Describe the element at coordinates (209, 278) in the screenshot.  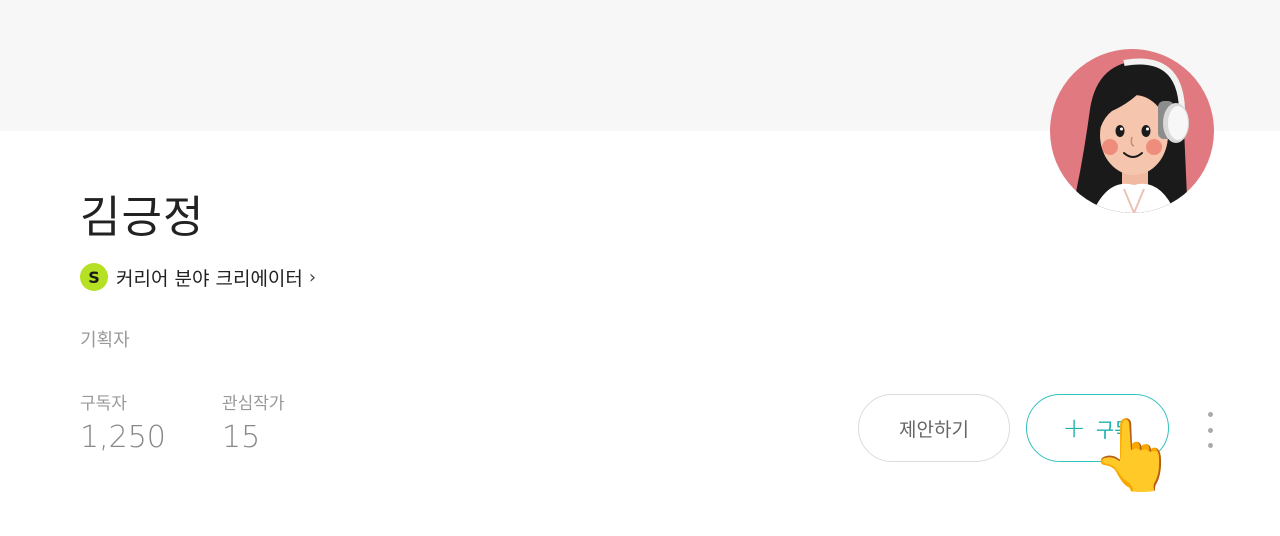
I see `creator-category-label: 커리어 분야 크리에이터` at that location.